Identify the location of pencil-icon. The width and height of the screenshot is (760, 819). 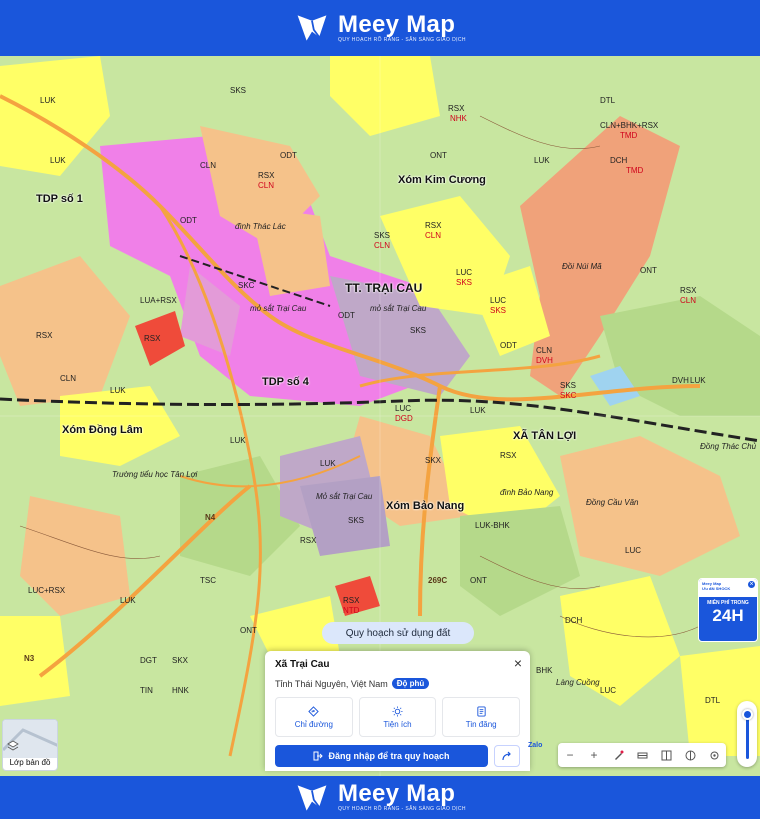
(618, 755).